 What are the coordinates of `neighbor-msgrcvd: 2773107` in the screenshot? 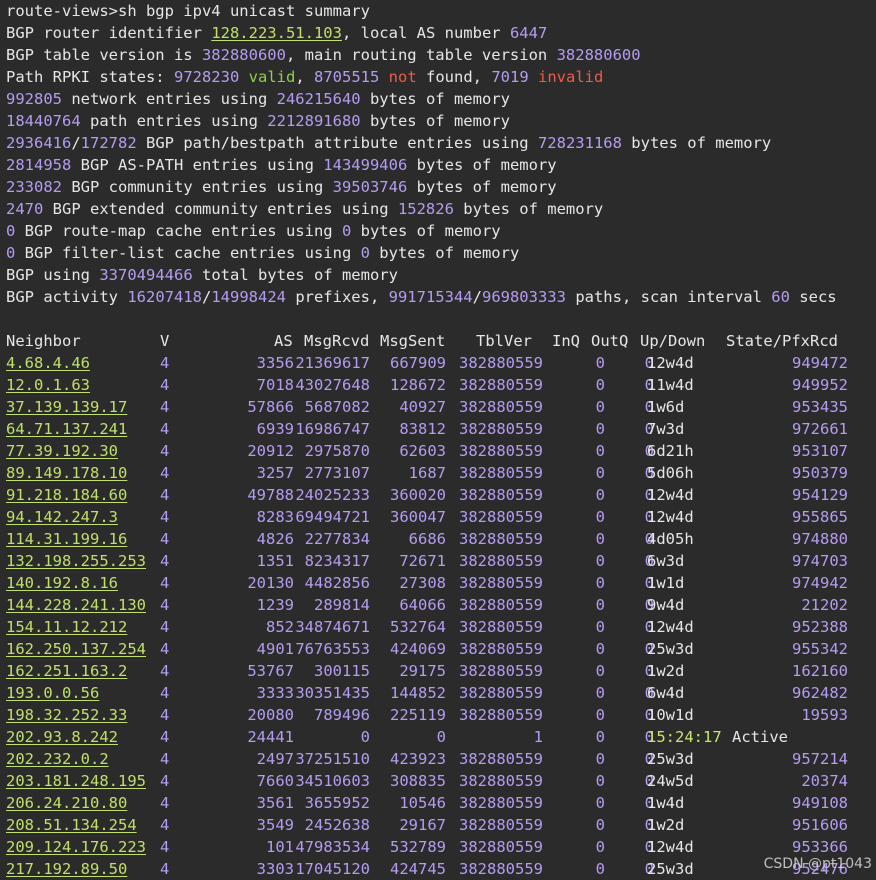 It's located at (337, 473).